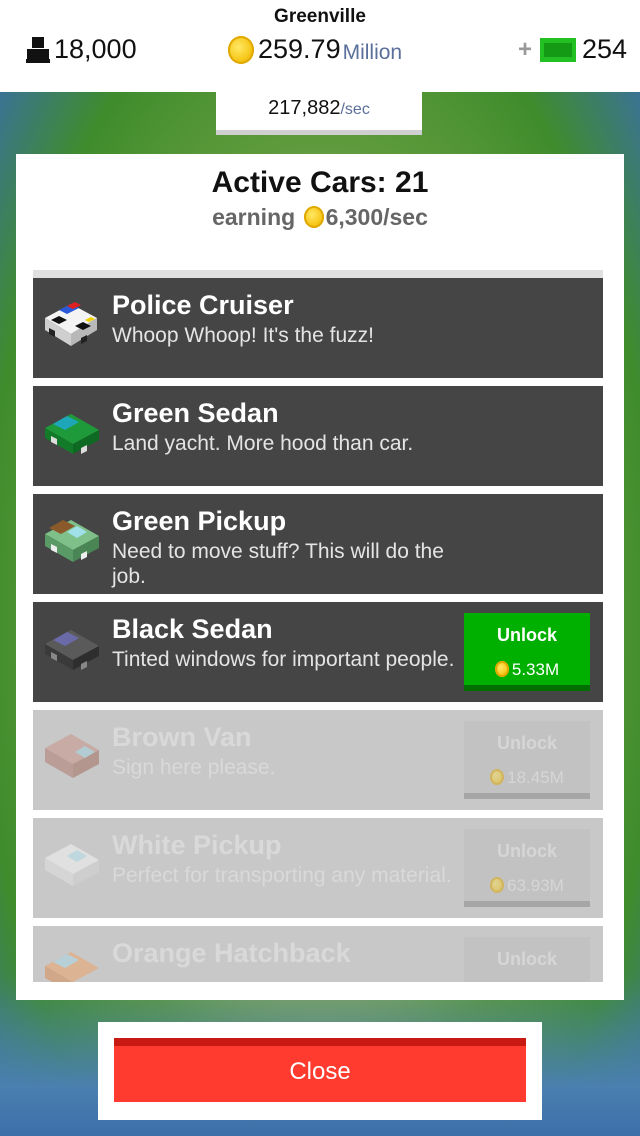  Describe the element at coordinates (72, 865) in the screenshot. I see `white-pickup-icon` at that location.